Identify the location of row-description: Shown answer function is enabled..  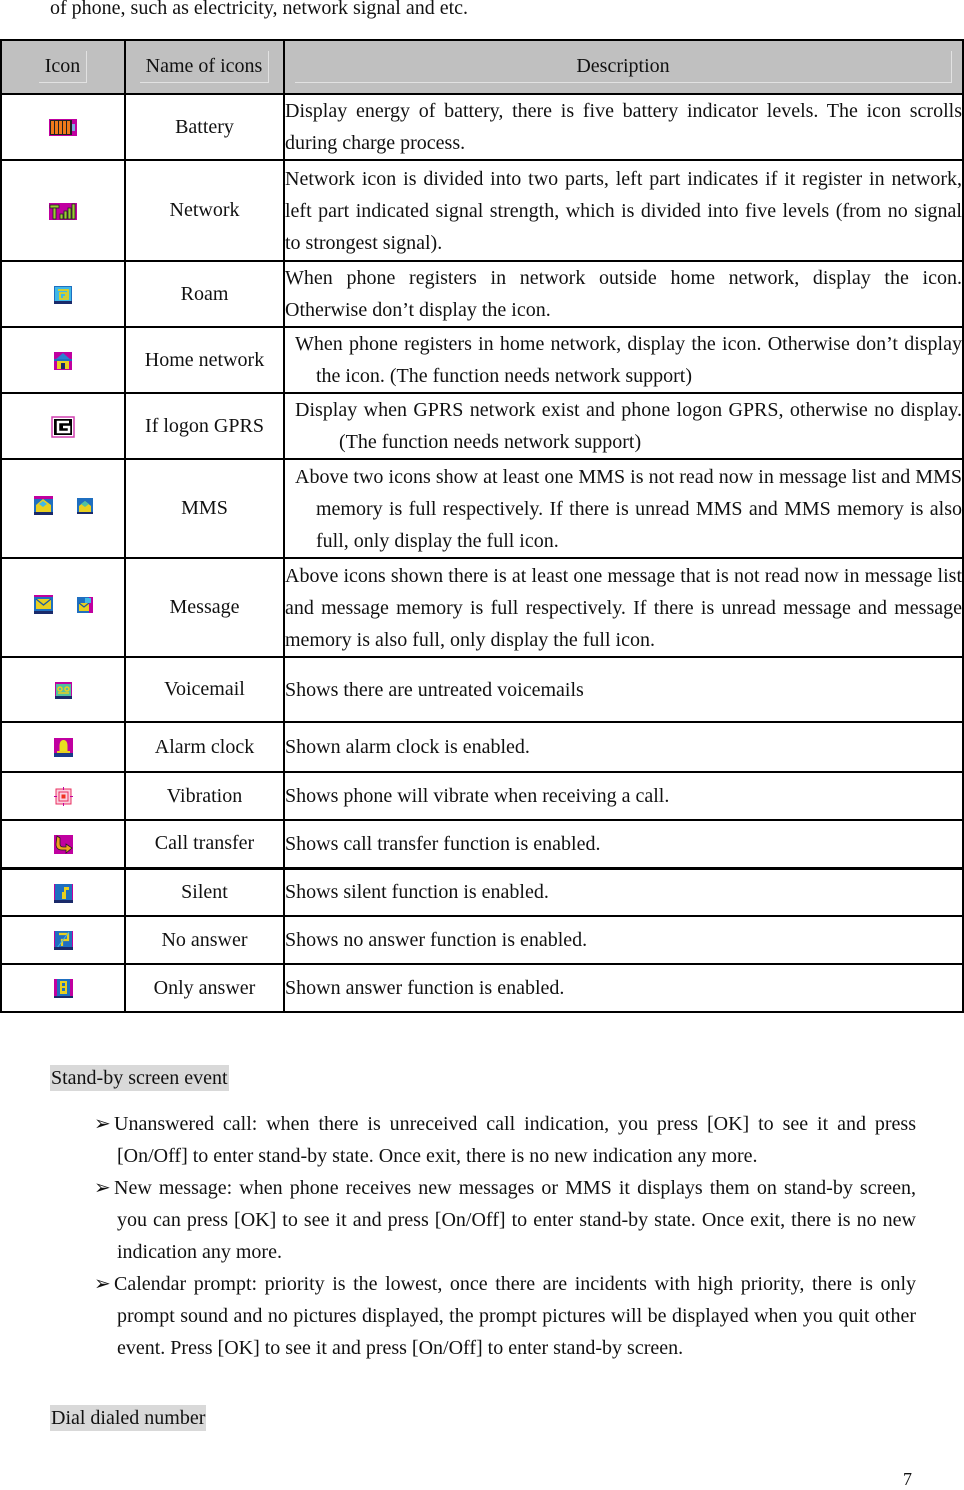
(623, 988).